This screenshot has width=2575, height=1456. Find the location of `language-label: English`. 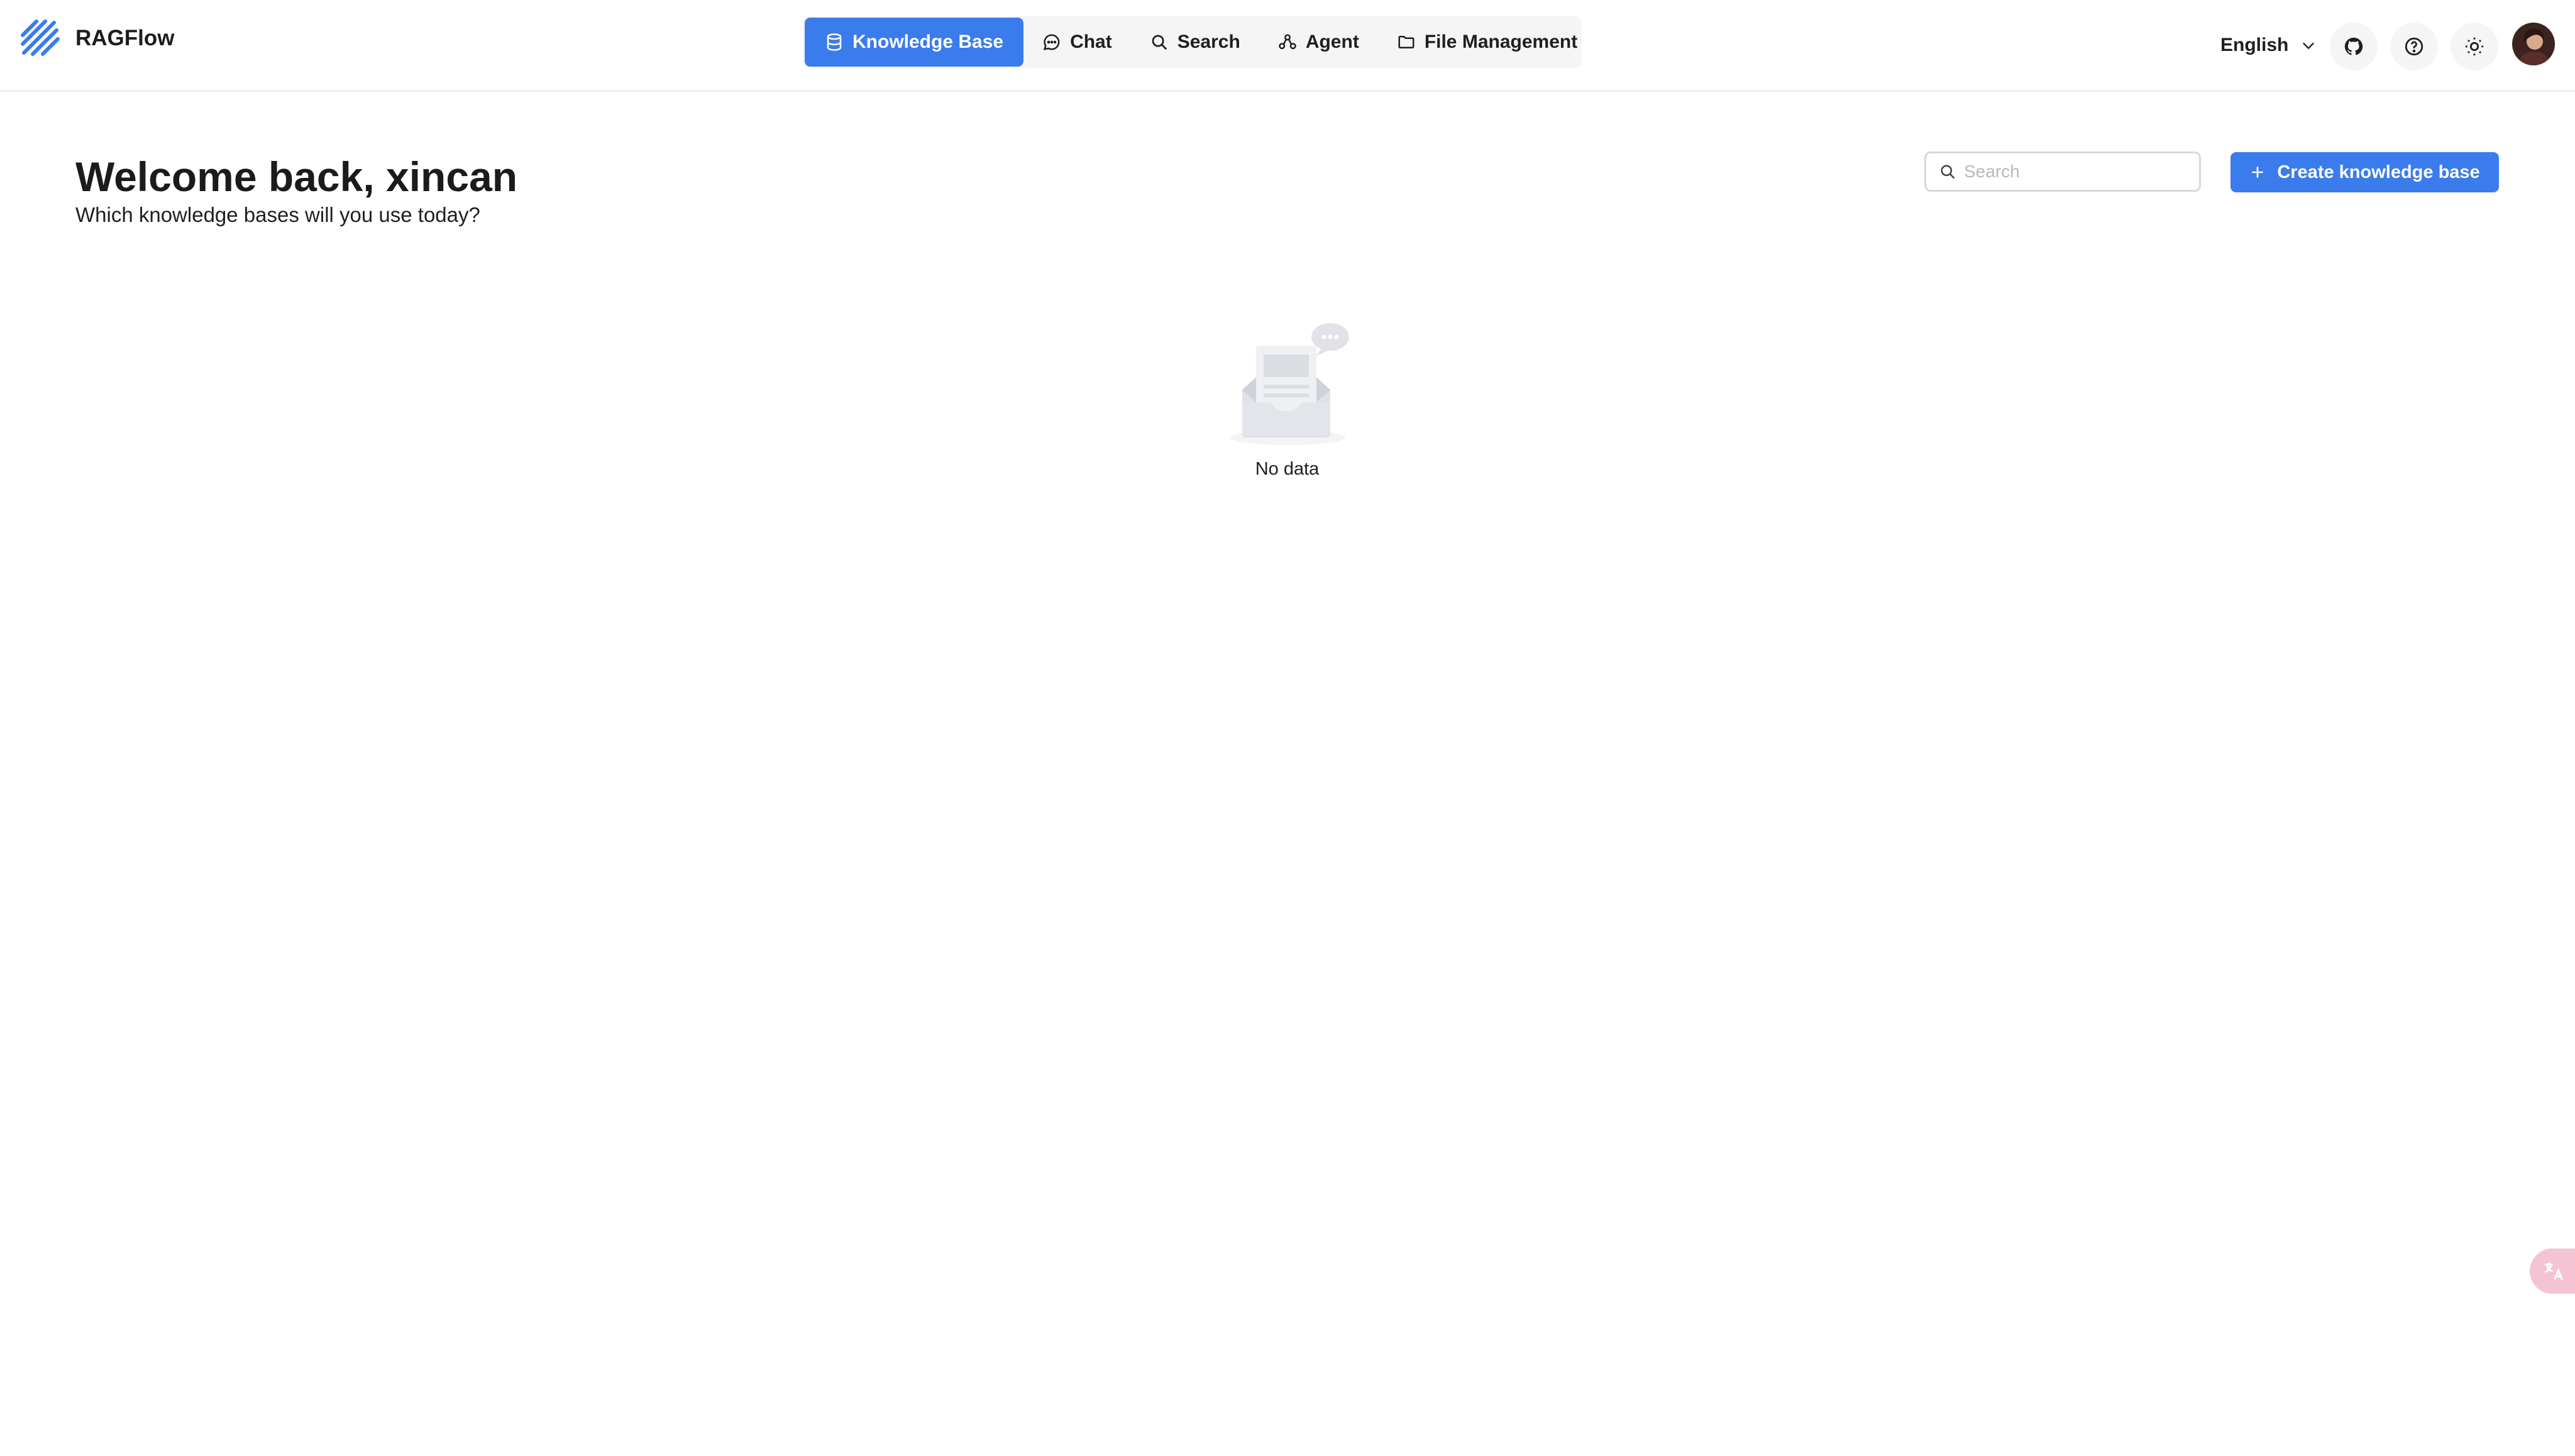

language-label: English is located at coordinates (2254, 45).